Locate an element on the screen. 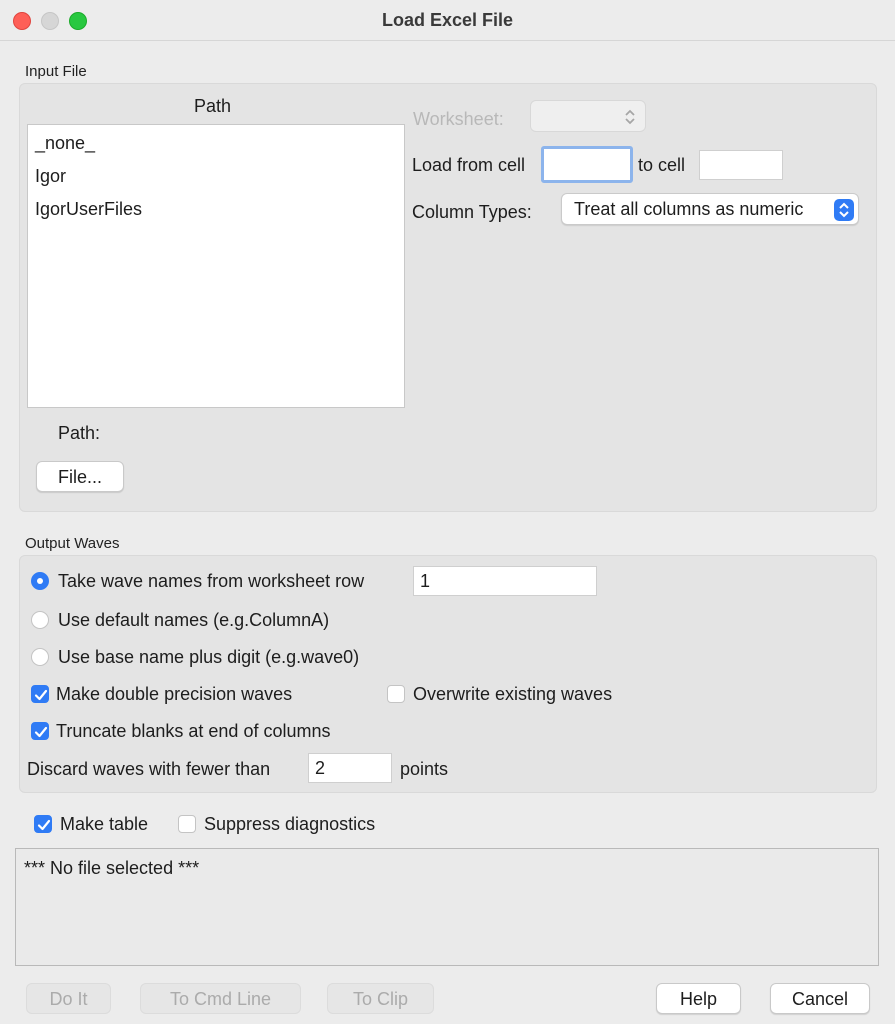  column-types-label: Column Types: is located at coordinates (472, 212).